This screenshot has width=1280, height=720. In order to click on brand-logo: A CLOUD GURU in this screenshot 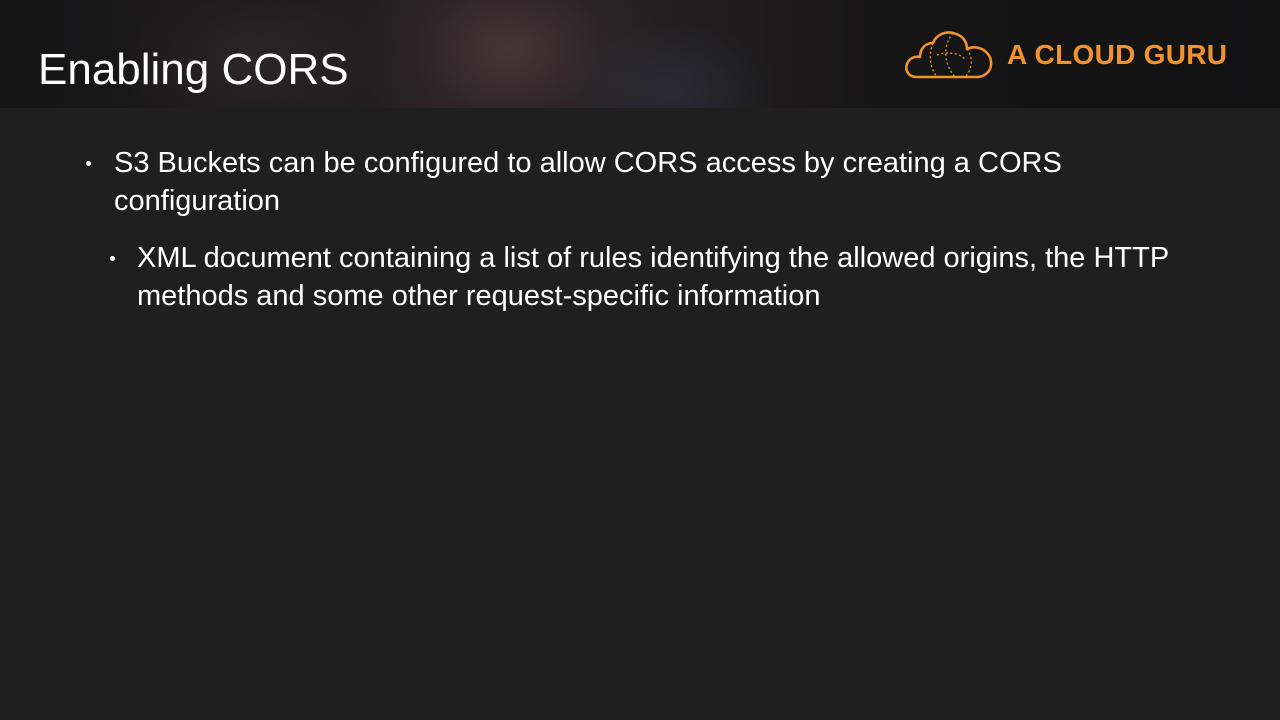, I will do `click(1065, 55)`.